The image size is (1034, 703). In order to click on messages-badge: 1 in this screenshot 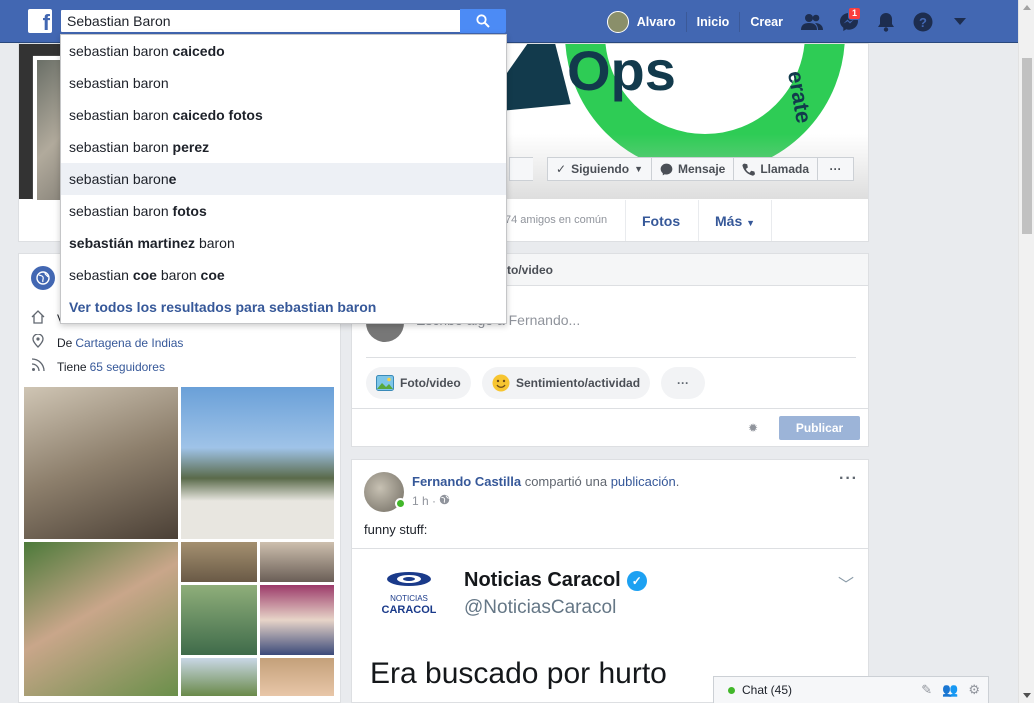, I will do `click(854, 13)`.